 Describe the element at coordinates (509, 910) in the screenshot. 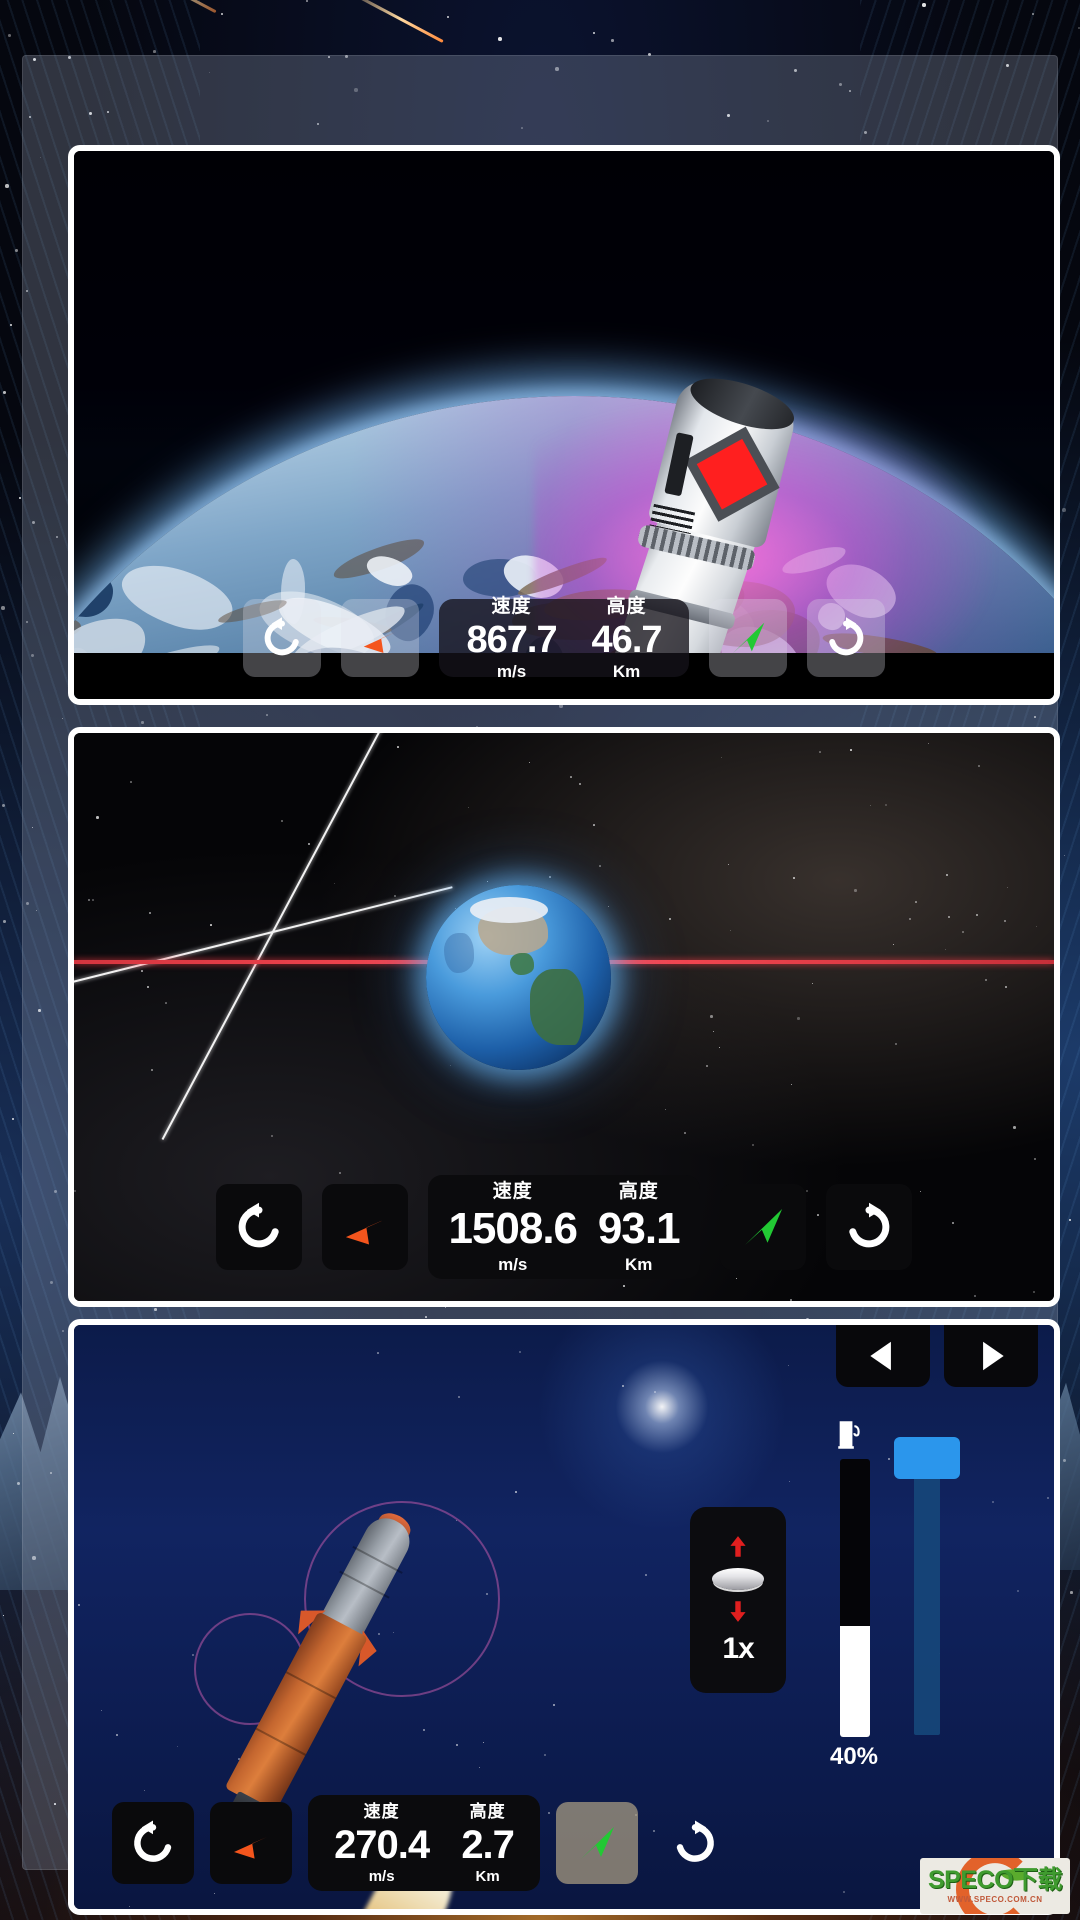

I see `polar-ice-cap` at that location.